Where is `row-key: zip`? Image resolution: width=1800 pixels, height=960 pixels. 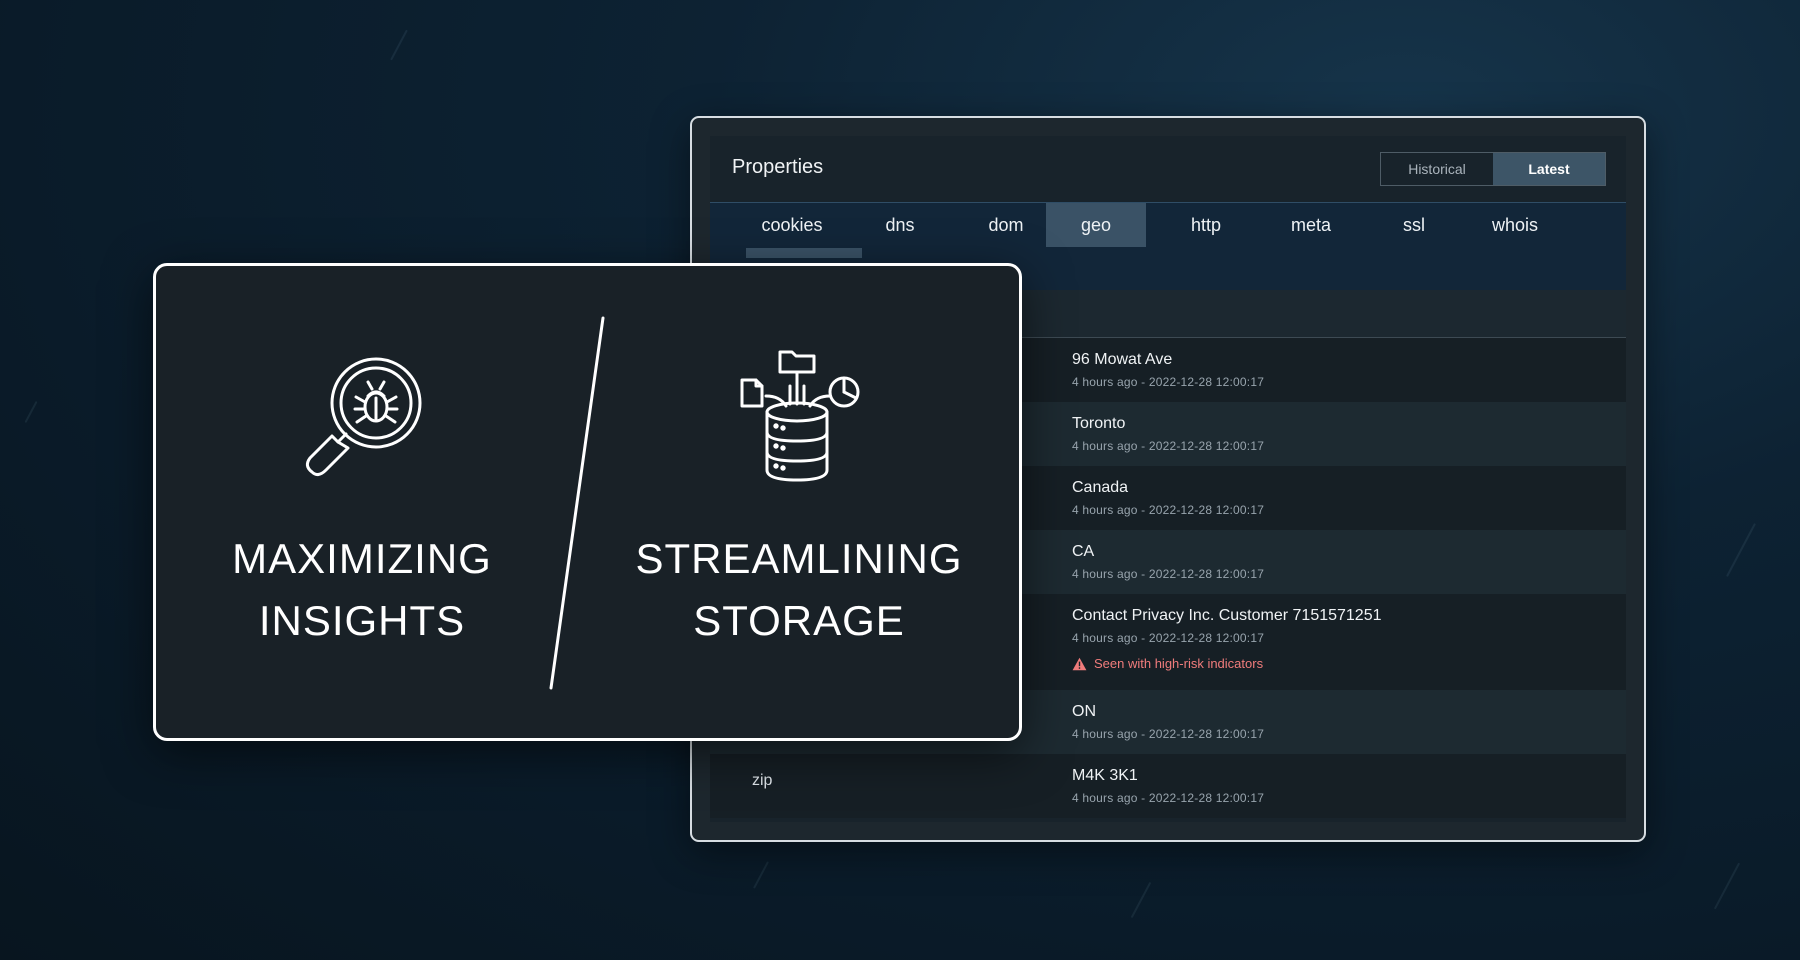 row-key: zip is located at coordinates (762, 780).